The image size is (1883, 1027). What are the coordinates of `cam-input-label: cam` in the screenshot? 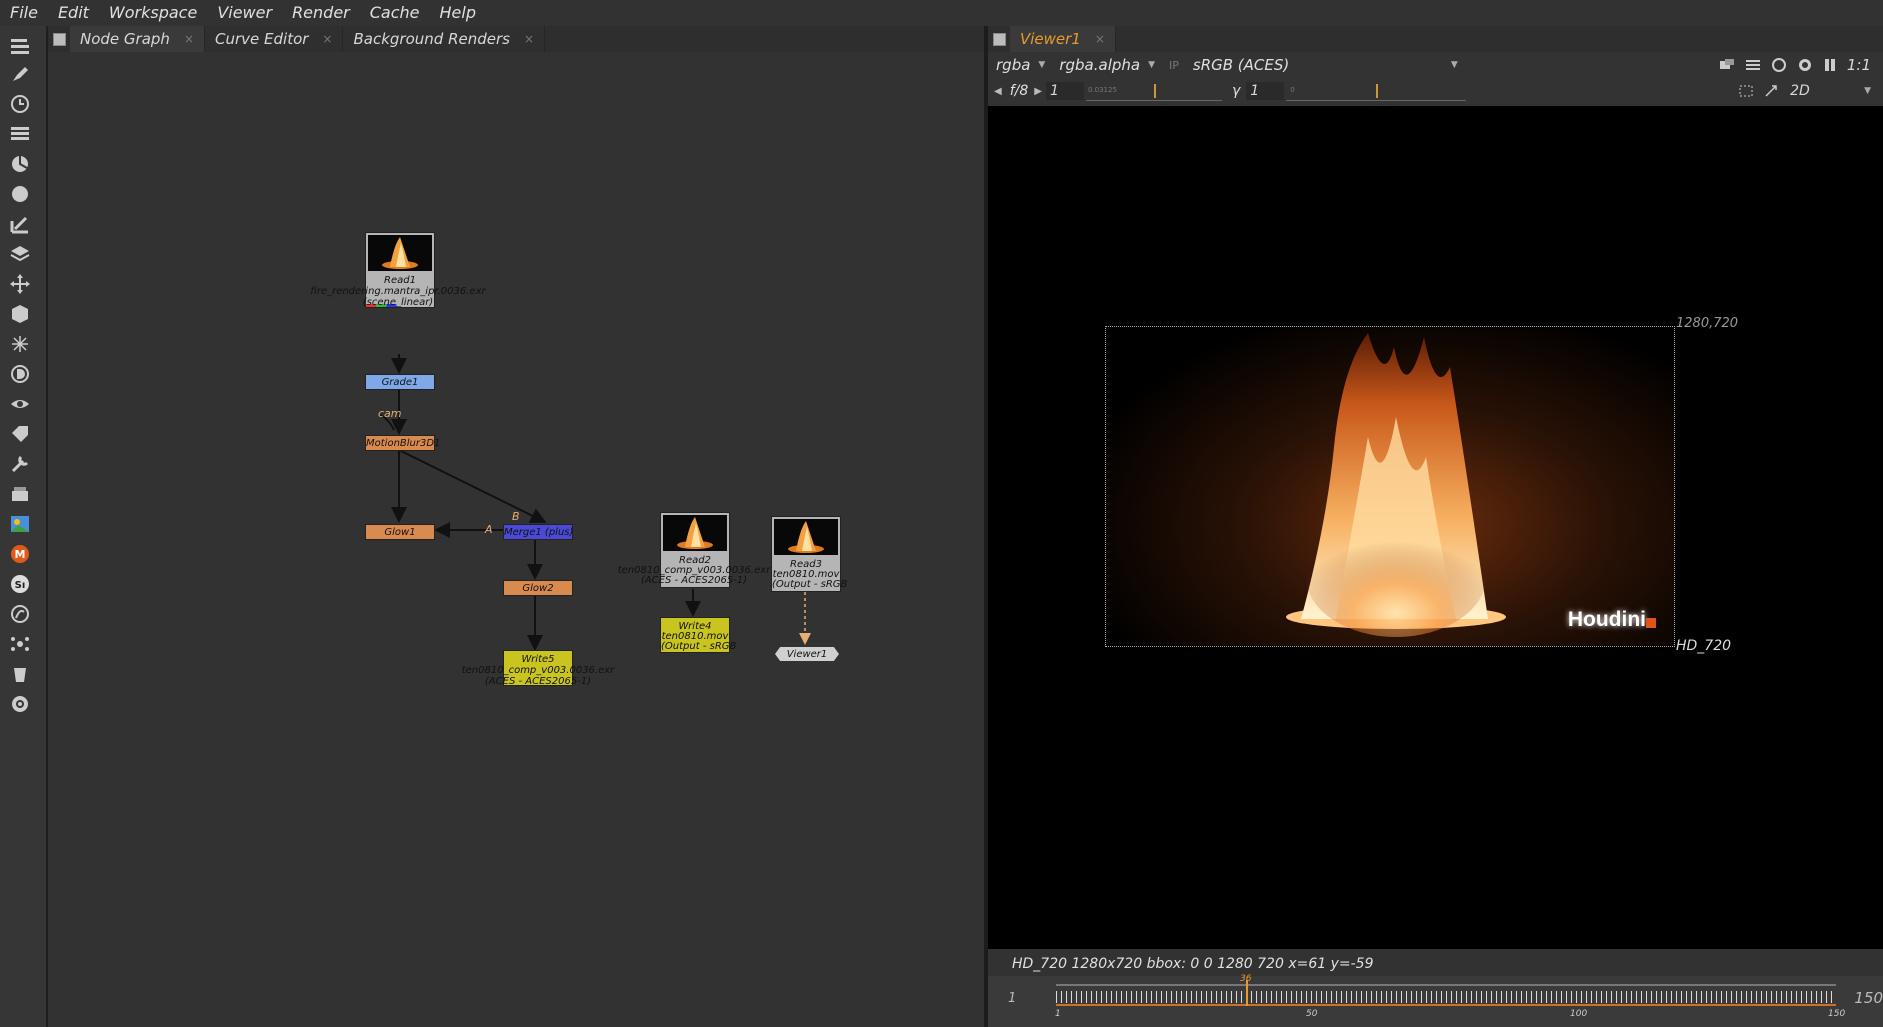 It's located at (390, 413).